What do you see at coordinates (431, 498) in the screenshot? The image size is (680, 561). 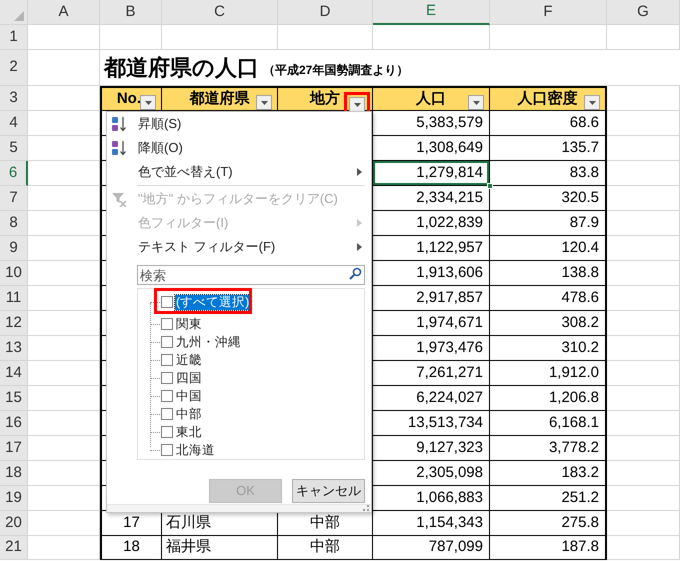 I see `table-cell: 1,066,883` at bounding box center [431, 498].